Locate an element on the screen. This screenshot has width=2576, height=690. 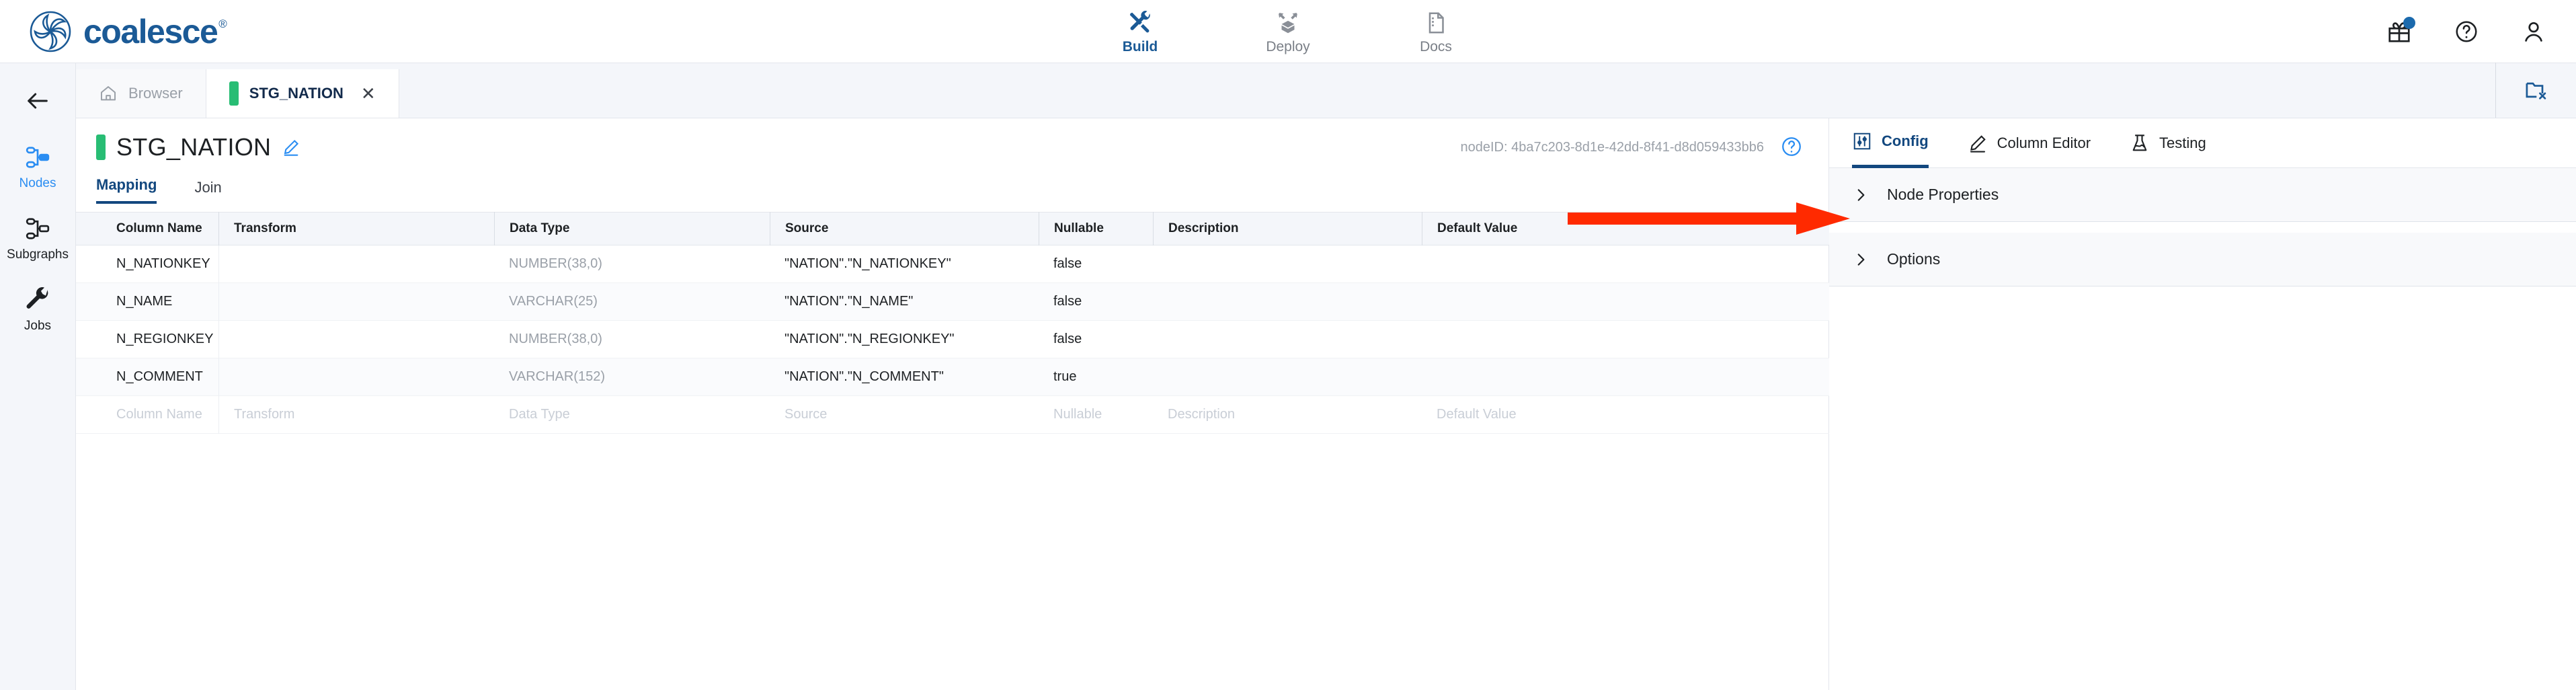
subgraph-icon is located at coordinates (37, 229).